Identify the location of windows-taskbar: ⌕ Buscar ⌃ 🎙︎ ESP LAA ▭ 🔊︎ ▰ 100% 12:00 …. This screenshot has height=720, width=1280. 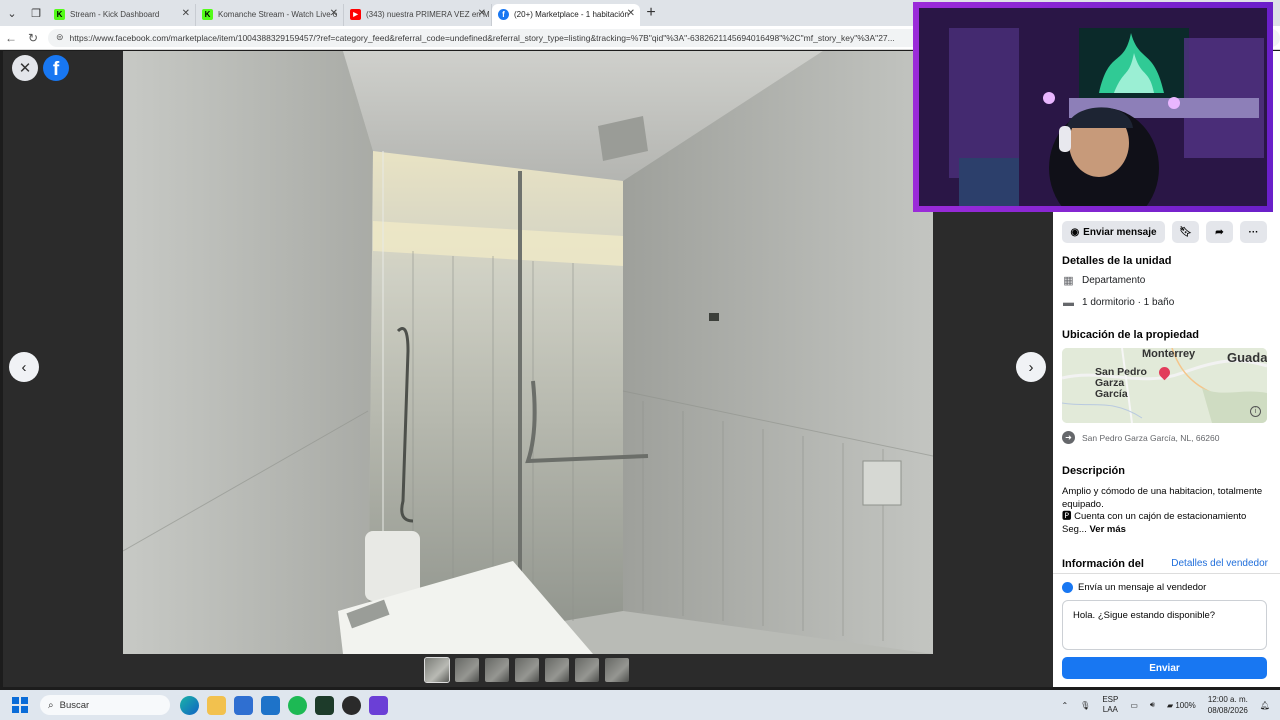
(640, 705).